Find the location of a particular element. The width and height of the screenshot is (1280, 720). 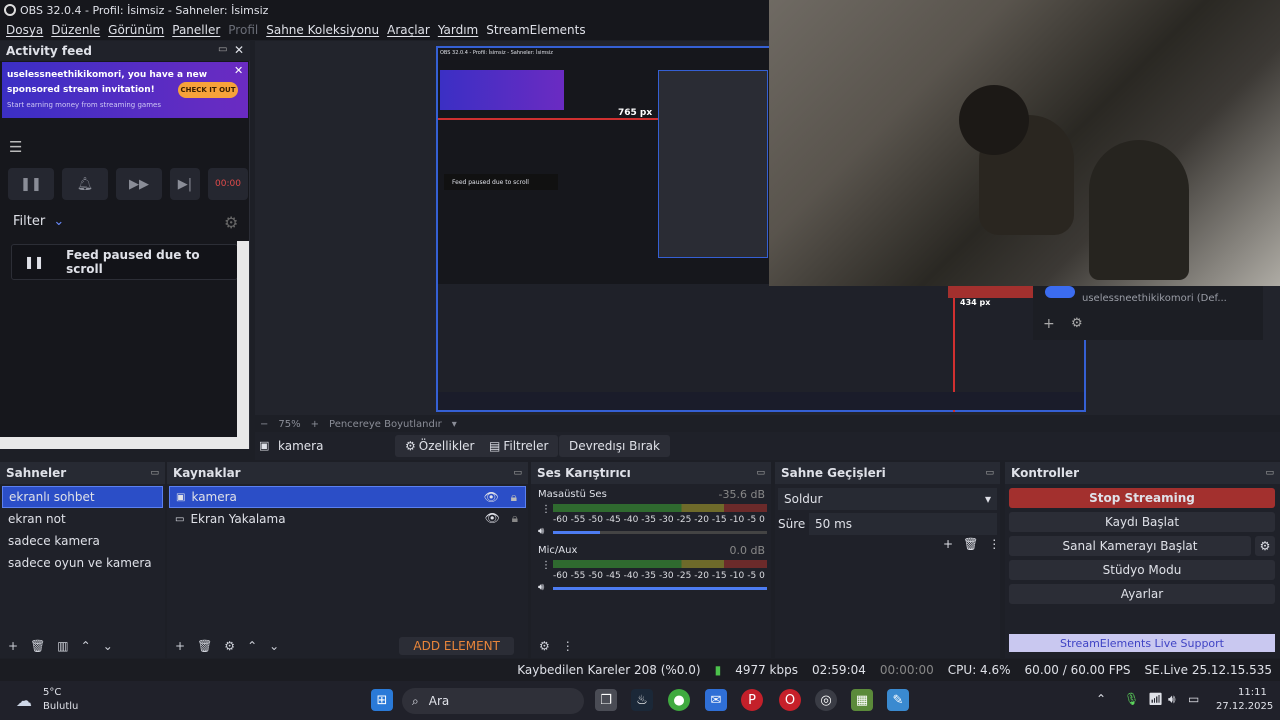

mic-icon: 🎙︎ is located at coordinates (1131, 699).